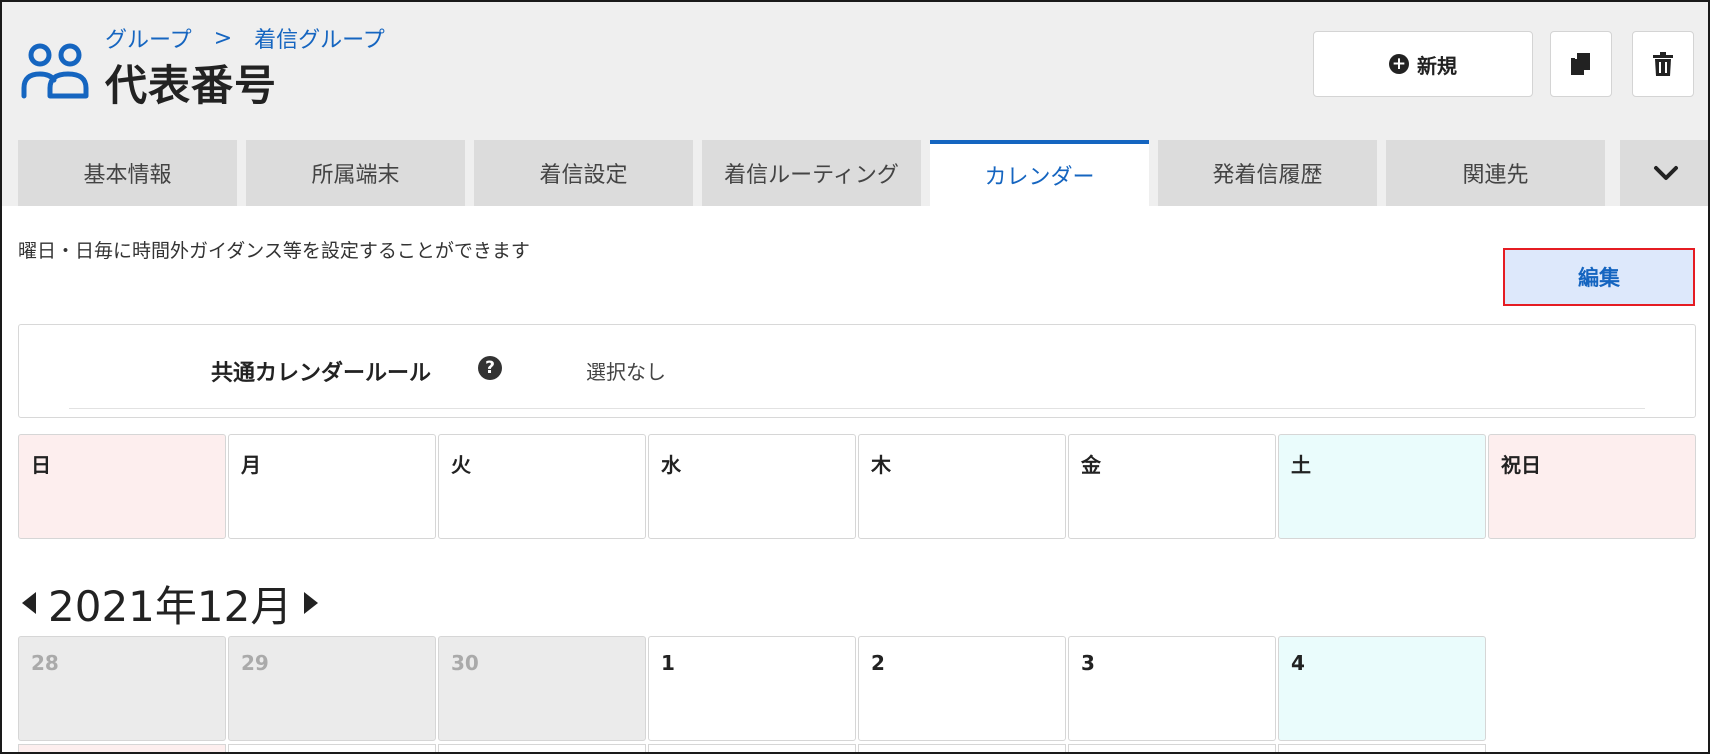 Image resolution: width=1710 pixels, height=754 pixels. I want to click on month-label: 2021年12月, so click(170, 606).